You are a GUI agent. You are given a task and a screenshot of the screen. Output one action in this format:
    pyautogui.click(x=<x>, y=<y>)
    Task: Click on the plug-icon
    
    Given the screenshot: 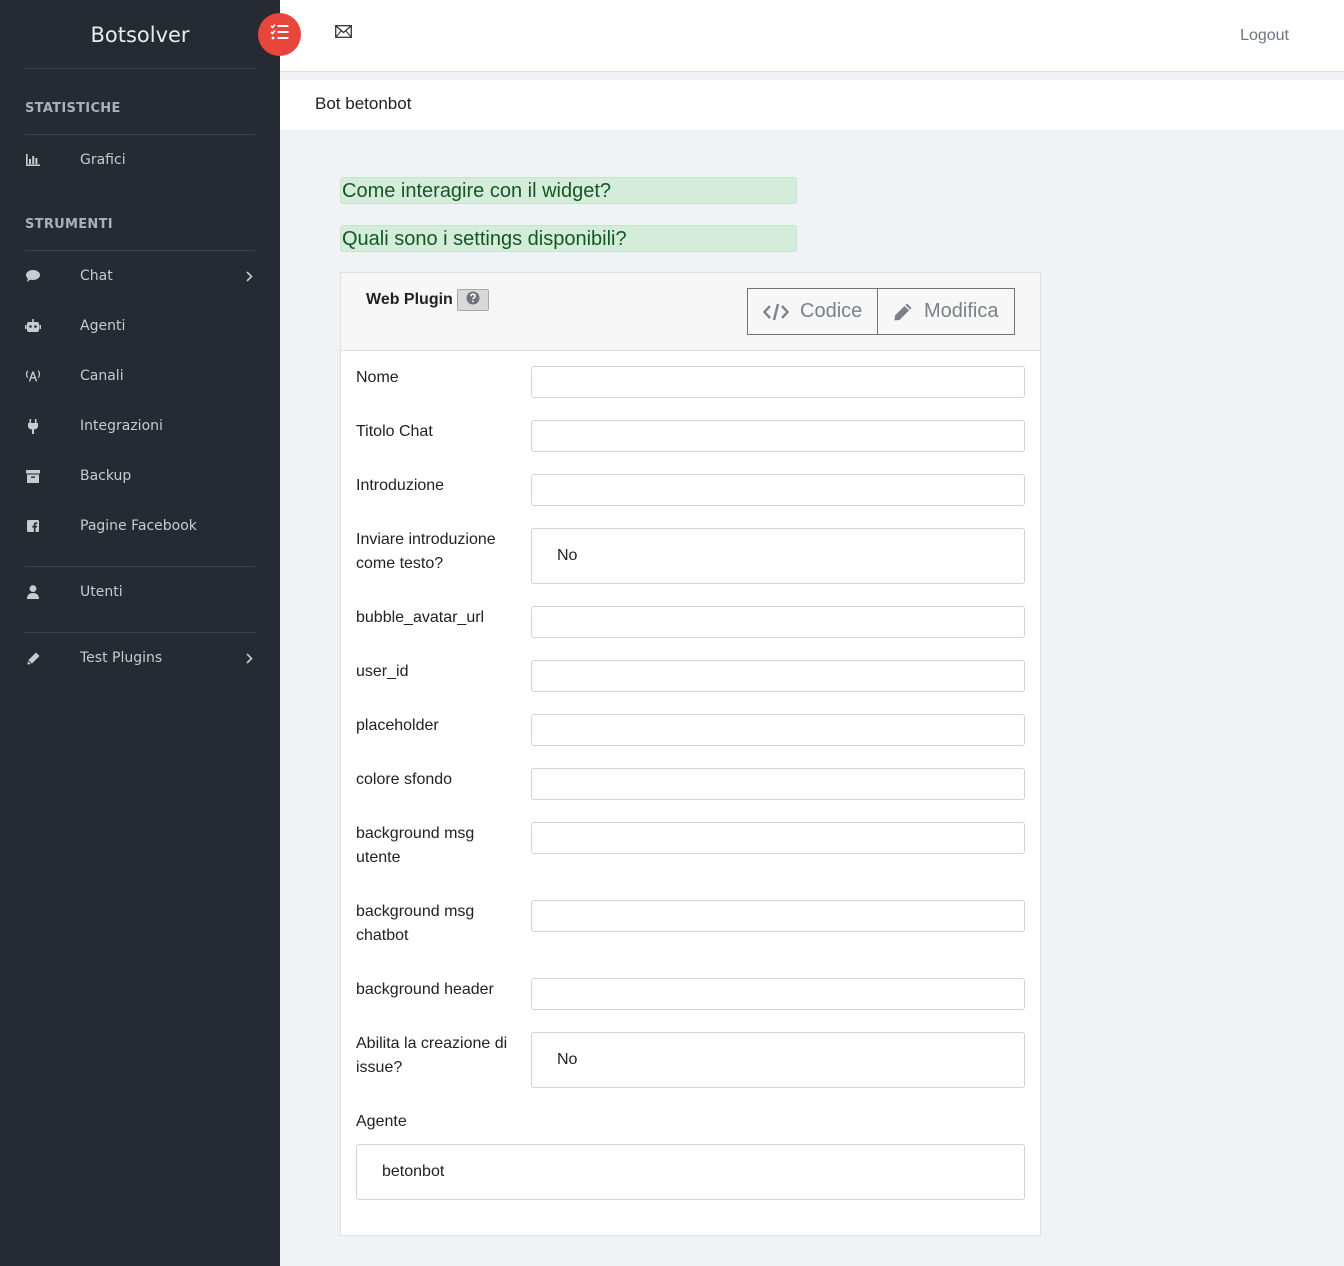 What is the action you would take?
    pyautogui.click(x=33, y=426)
    